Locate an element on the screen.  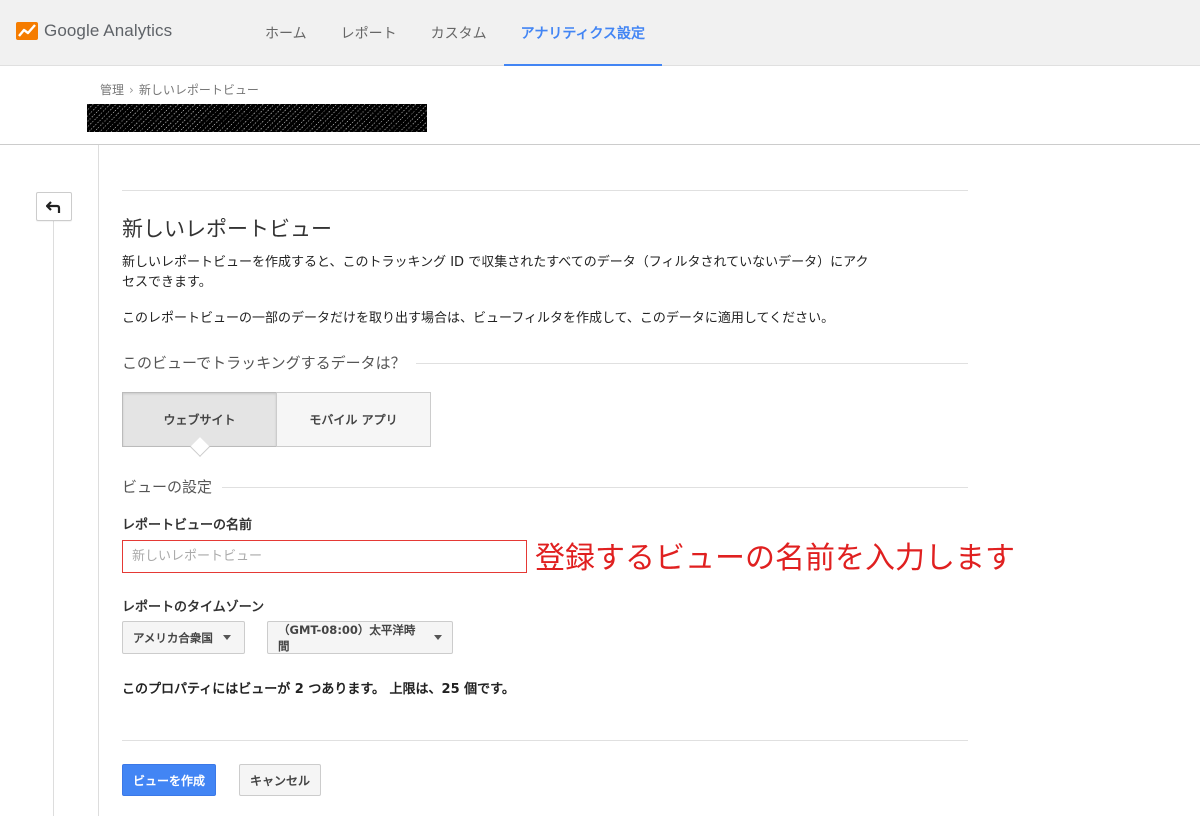
top-divider is located at coordinates (545, 190).